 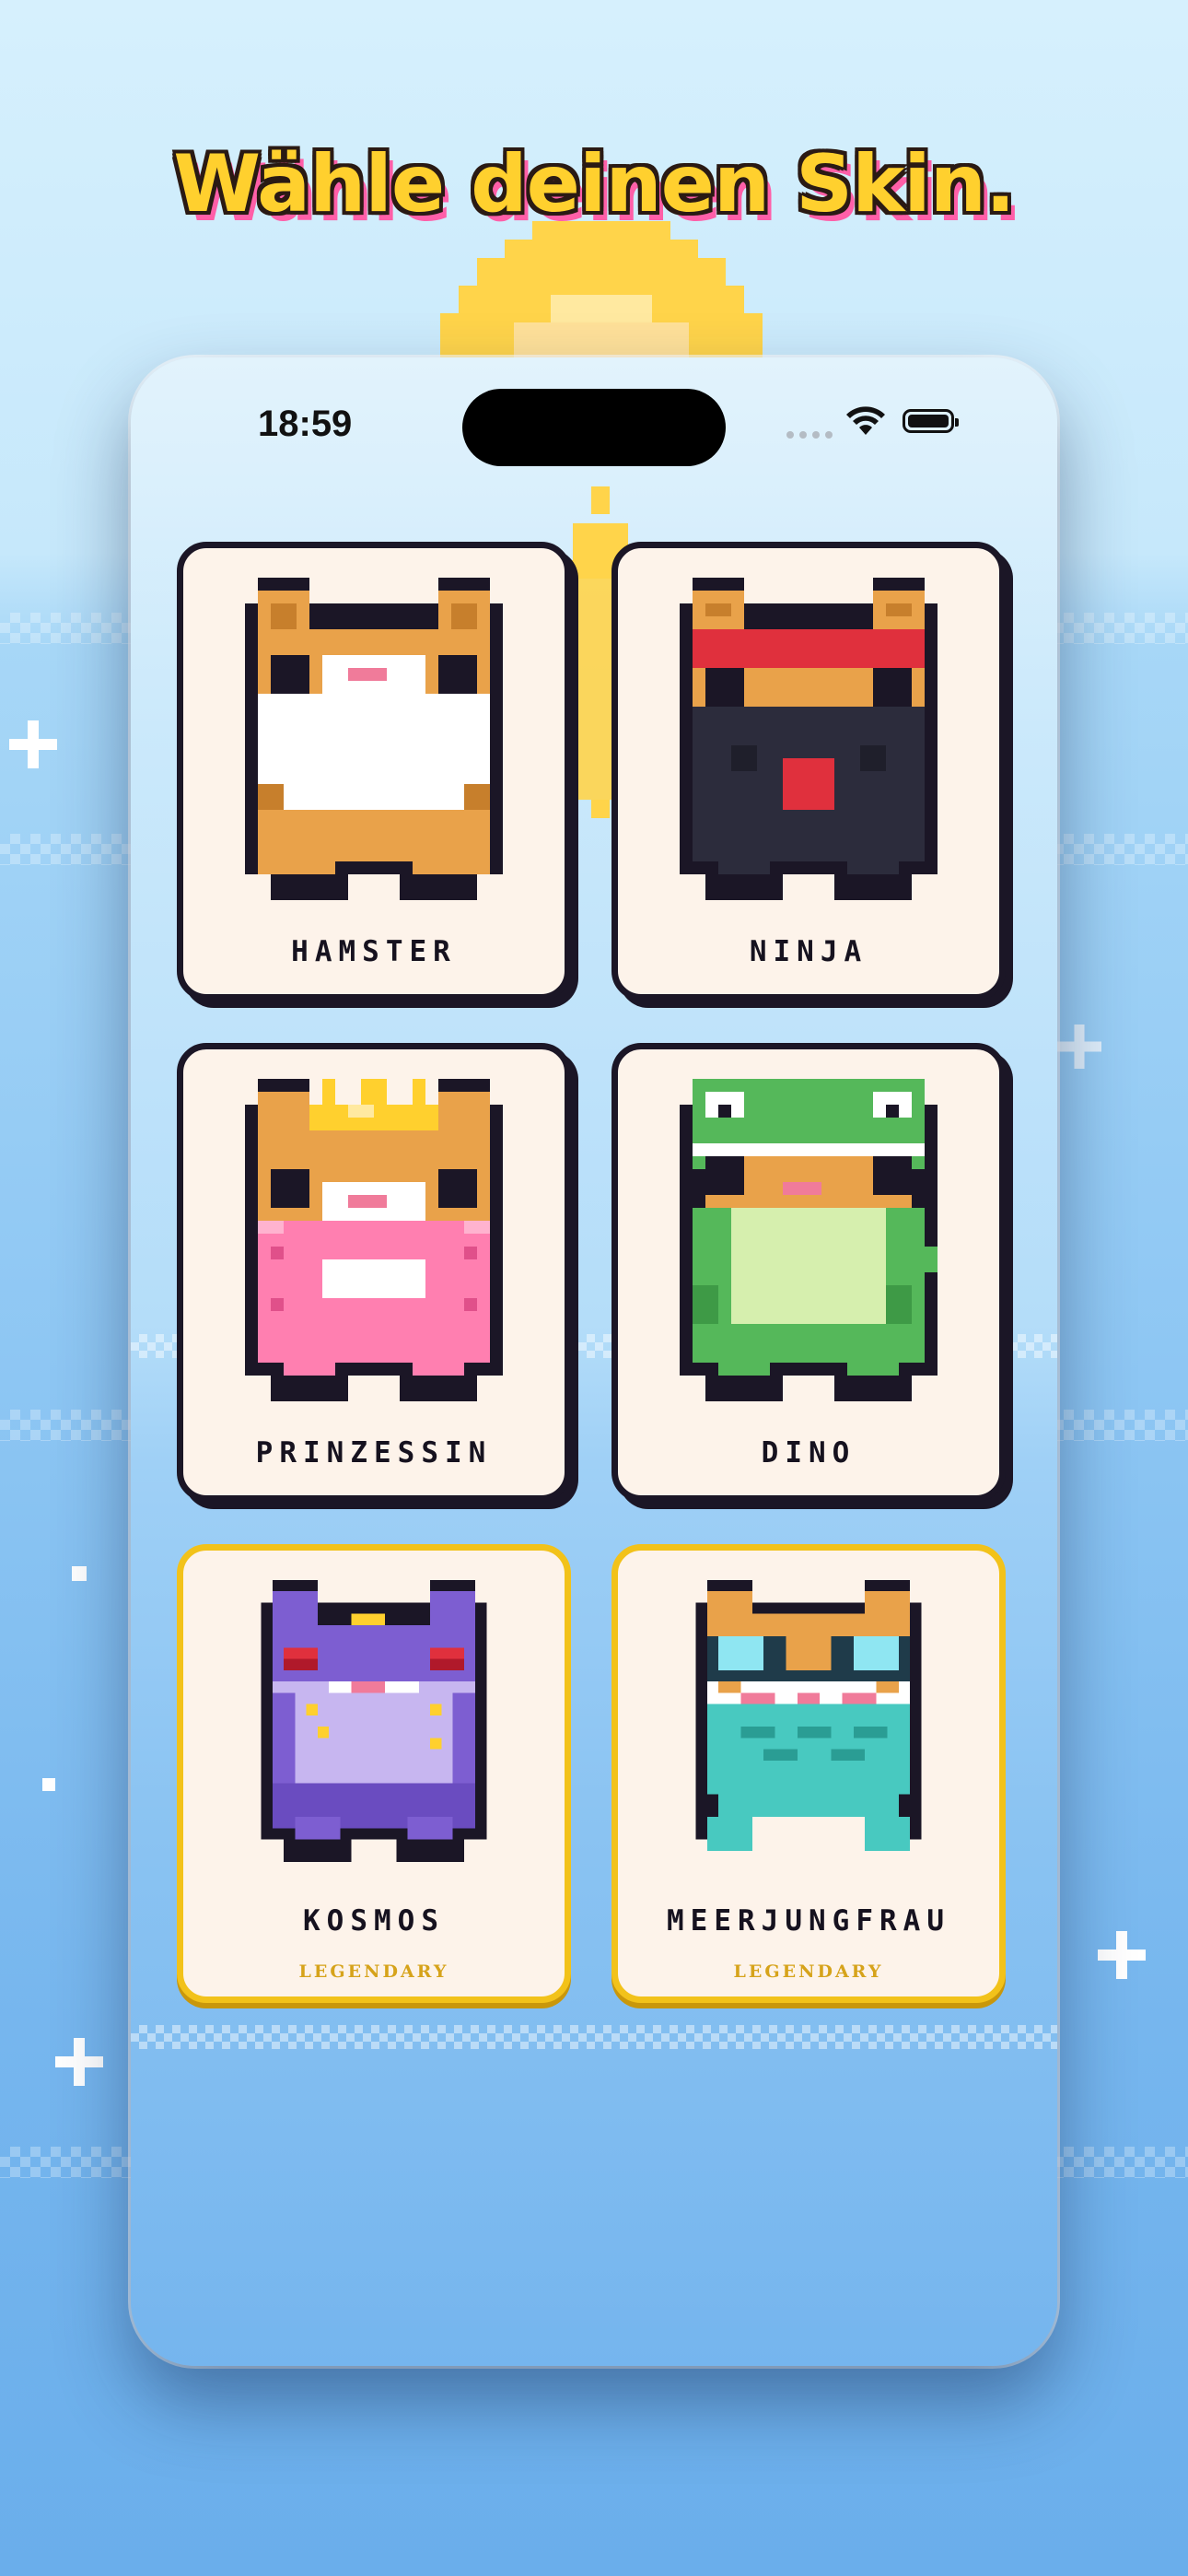 I want to click on skin-card-prinzessin: PRINZESSIN, so click(x=374, y=1272).